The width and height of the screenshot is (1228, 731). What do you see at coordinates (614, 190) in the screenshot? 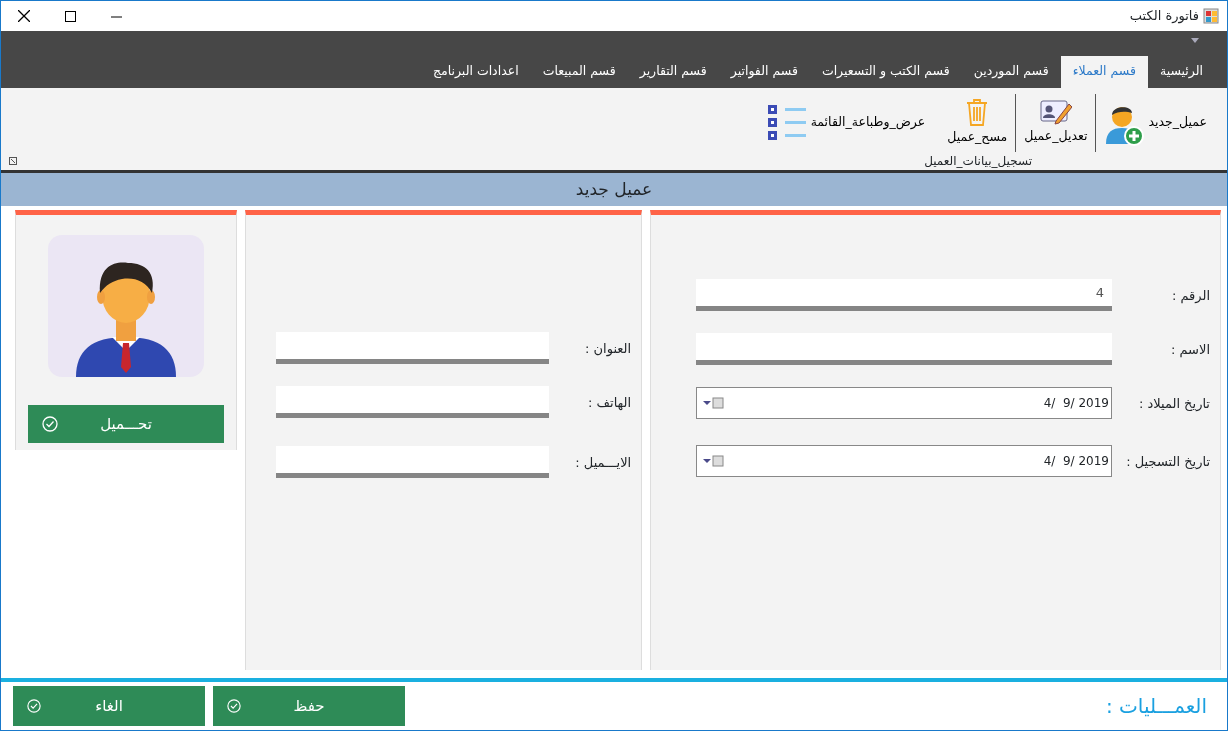
I see `form-header: عميل جديد` at bounding box center [614, 190].